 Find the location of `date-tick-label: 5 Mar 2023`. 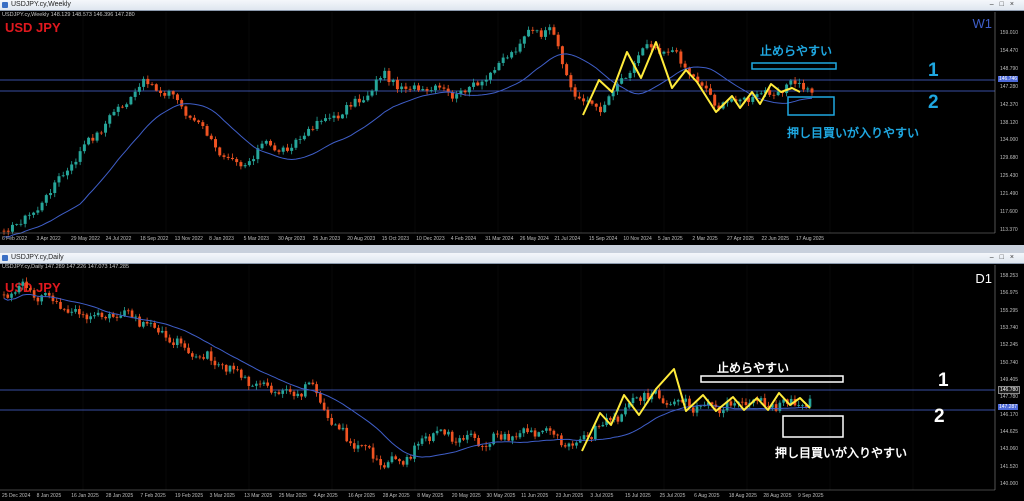

date-tick-label: 5 Mar 2023 is located at coordinates (256, 239).